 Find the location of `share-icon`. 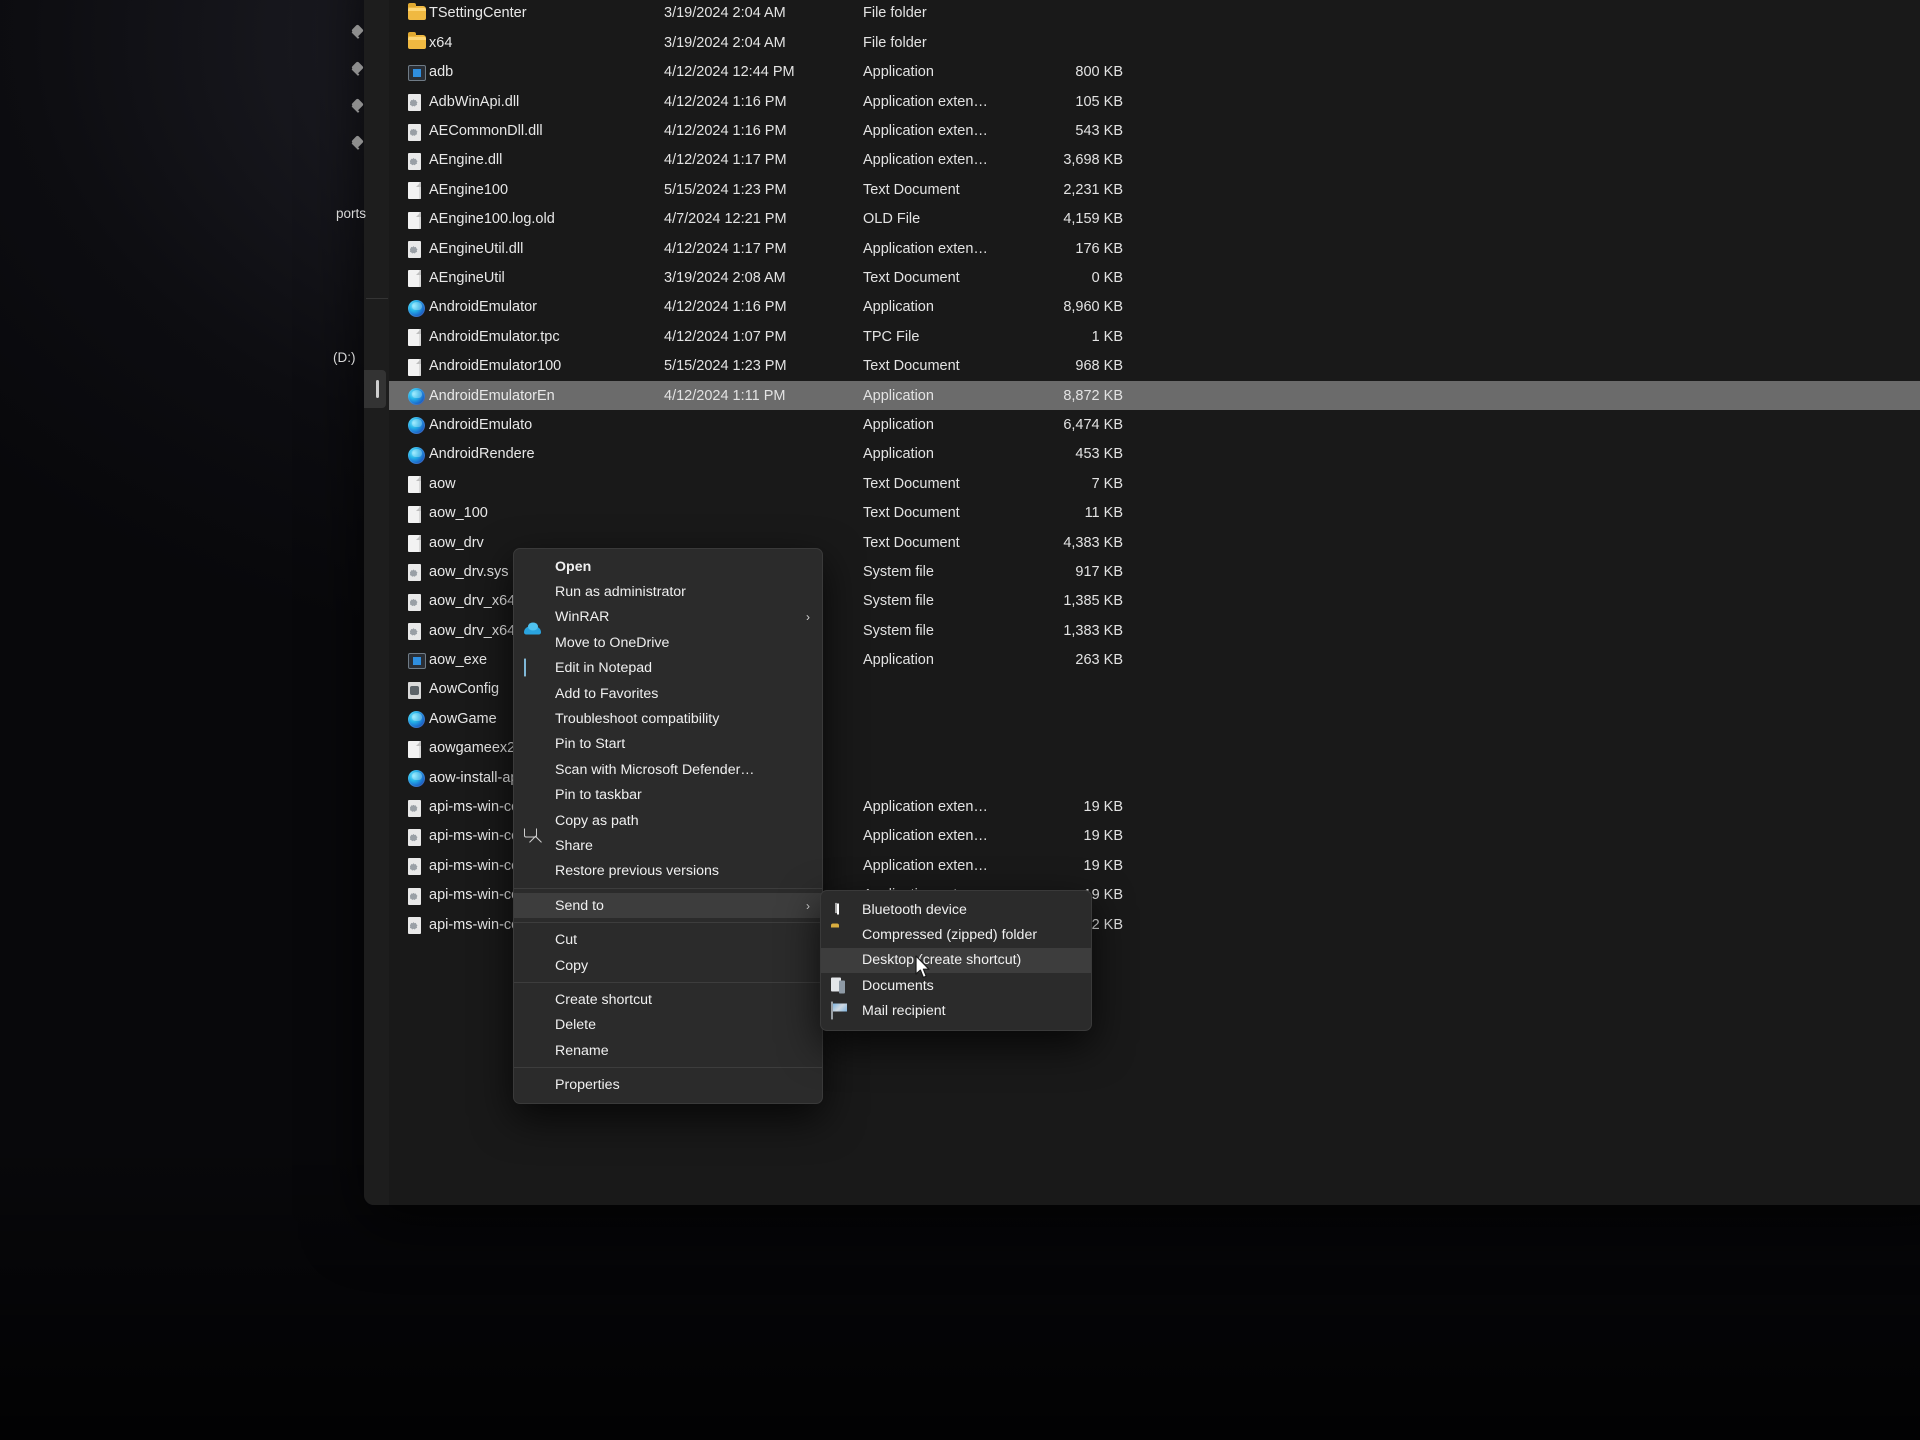

share-icon is located at coordinates (532, 845).